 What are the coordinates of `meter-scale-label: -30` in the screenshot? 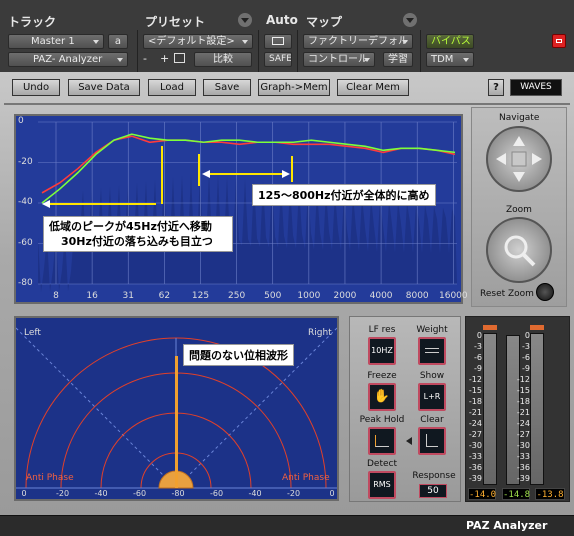 It's located at (523, 445).